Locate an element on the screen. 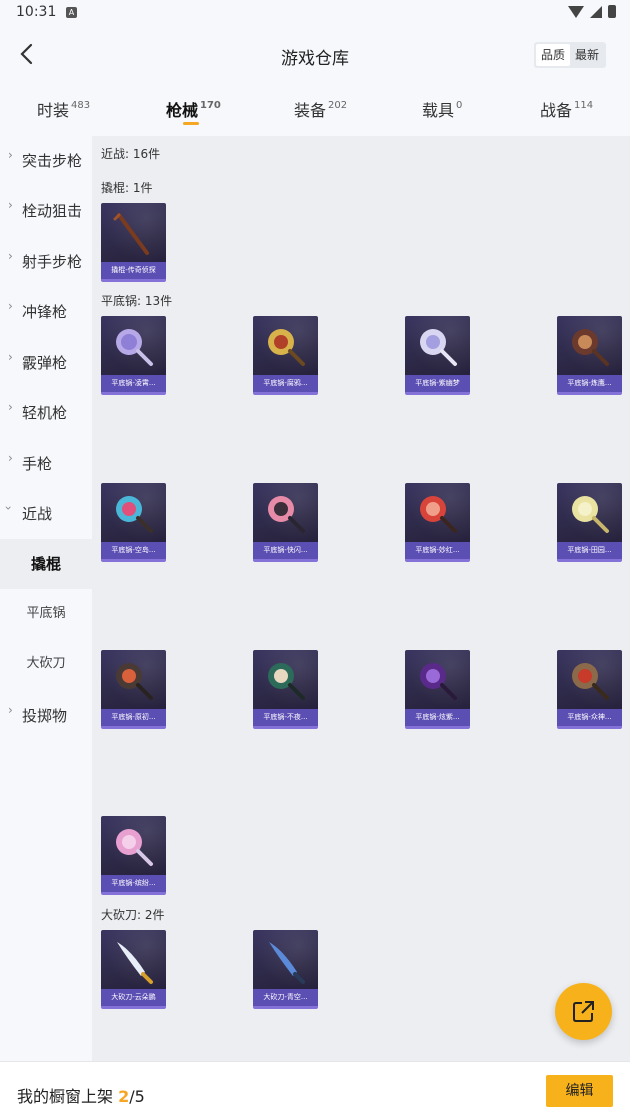  tab-fashion: 时装 483 is located at coordinates (63, 109).